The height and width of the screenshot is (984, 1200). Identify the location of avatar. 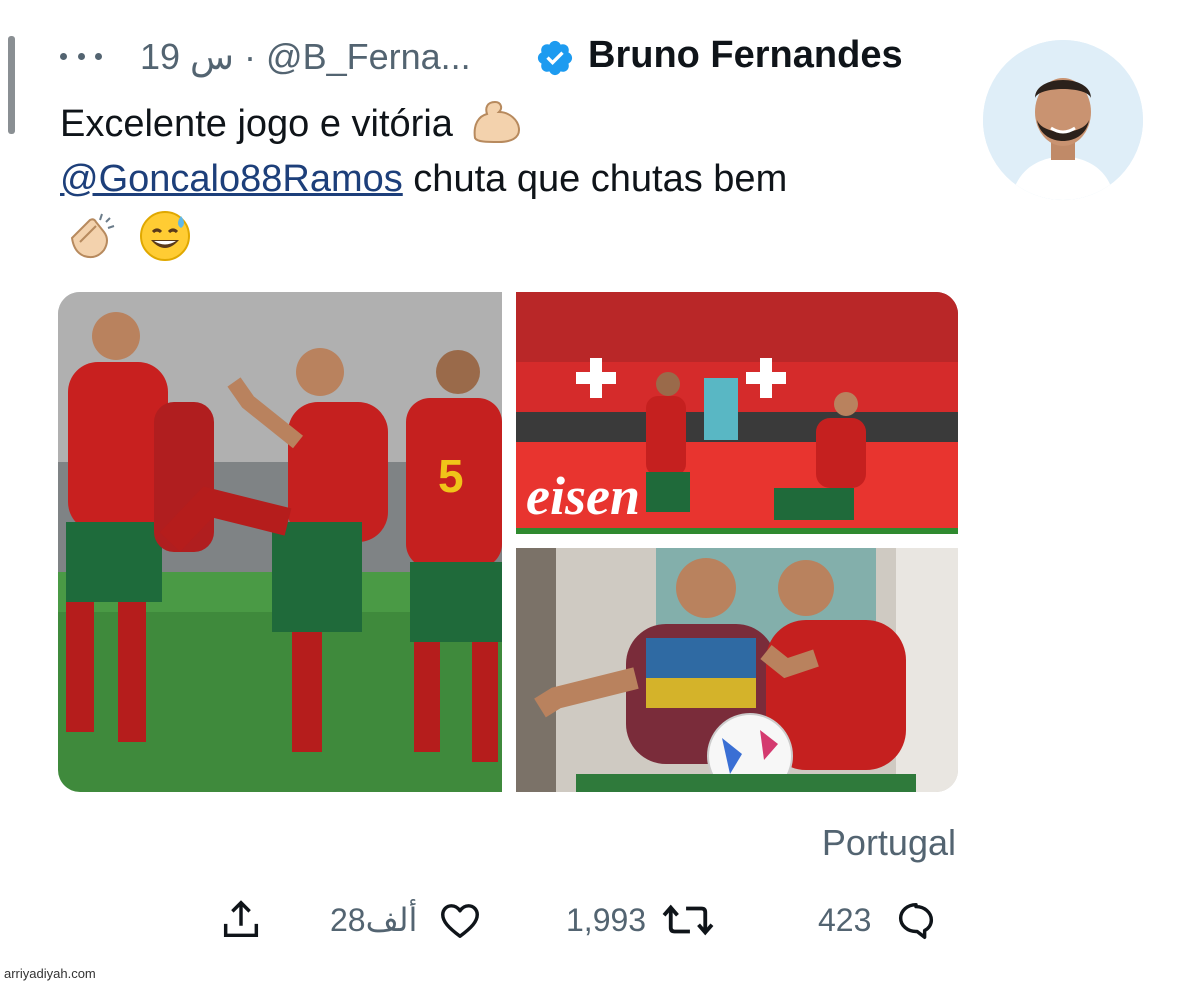
(1063, 120).